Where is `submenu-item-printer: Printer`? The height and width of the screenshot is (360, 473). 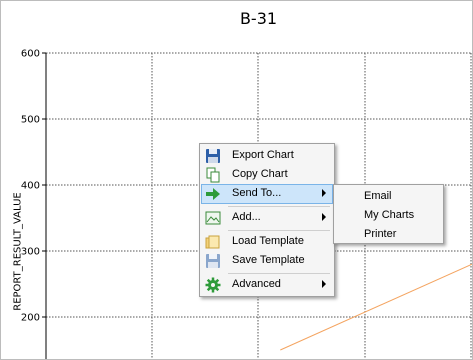 submenu-item-printer: Printer is located at coordinates (380, 234).